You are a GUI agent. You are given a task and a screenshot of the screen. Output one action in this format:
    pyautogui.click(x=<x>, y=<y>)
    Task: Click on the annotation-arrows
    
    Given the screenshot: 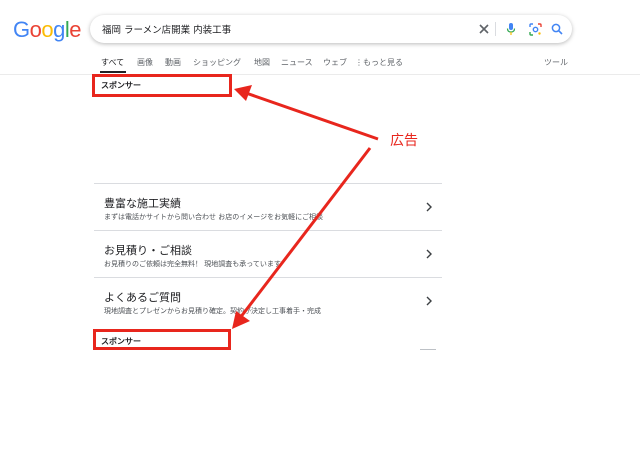 What is the action you would take?
    pyautogui.click(x=305, y=207)
    